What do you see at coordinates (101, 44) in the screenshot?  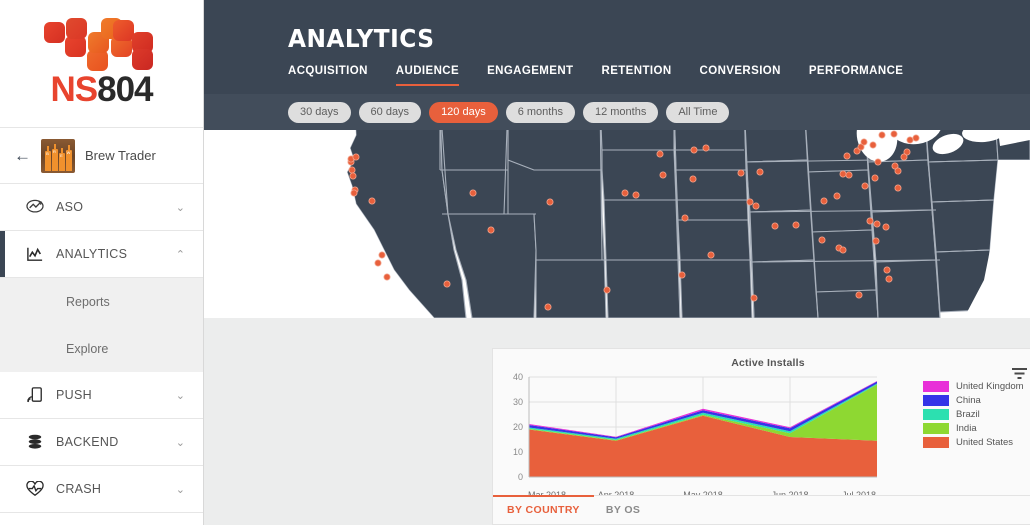 I see `logo-mark-icon` at bounding box center [101, 44].